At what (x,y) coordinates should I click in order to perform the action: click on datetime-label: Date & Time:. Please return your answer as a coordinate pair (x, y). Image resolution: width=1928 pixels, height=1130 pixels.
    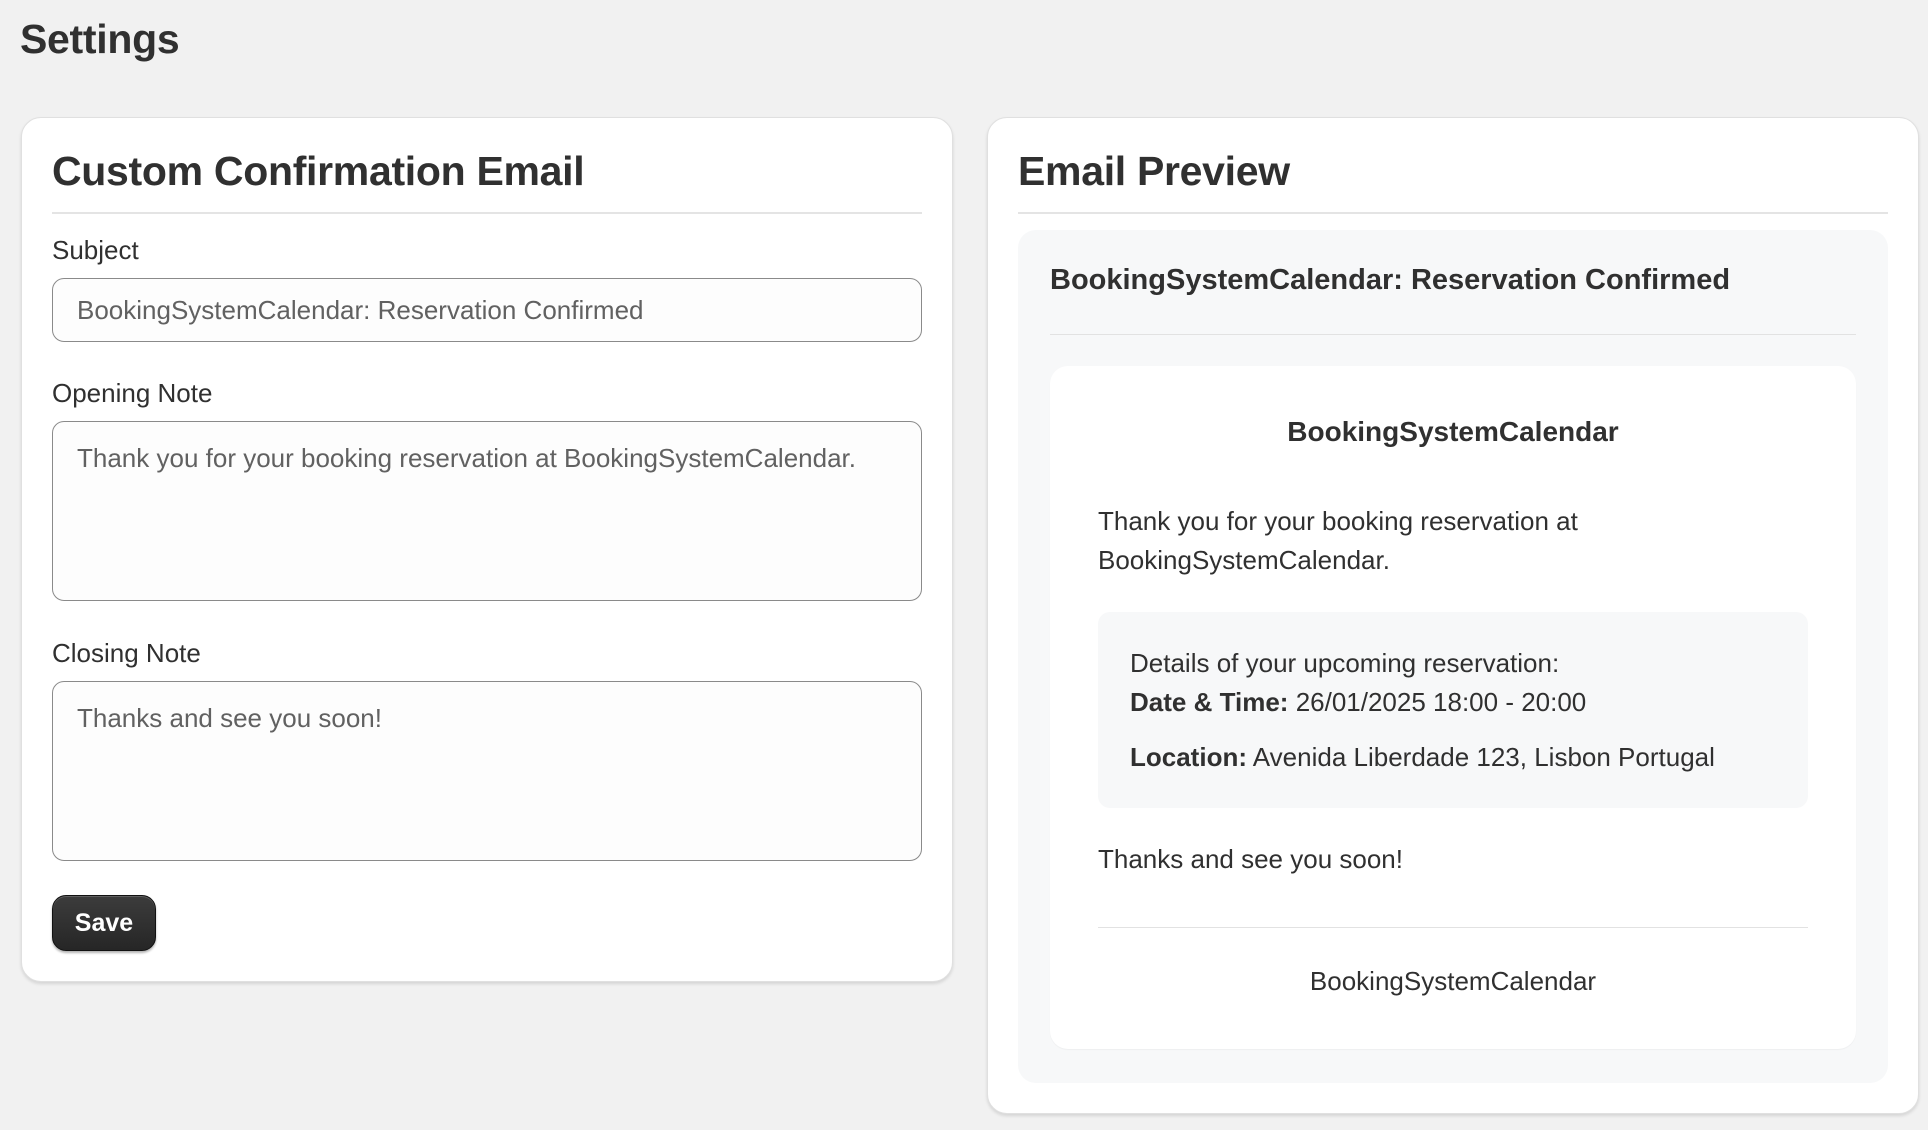
    Looking at the image, I should click on (1209, 702).